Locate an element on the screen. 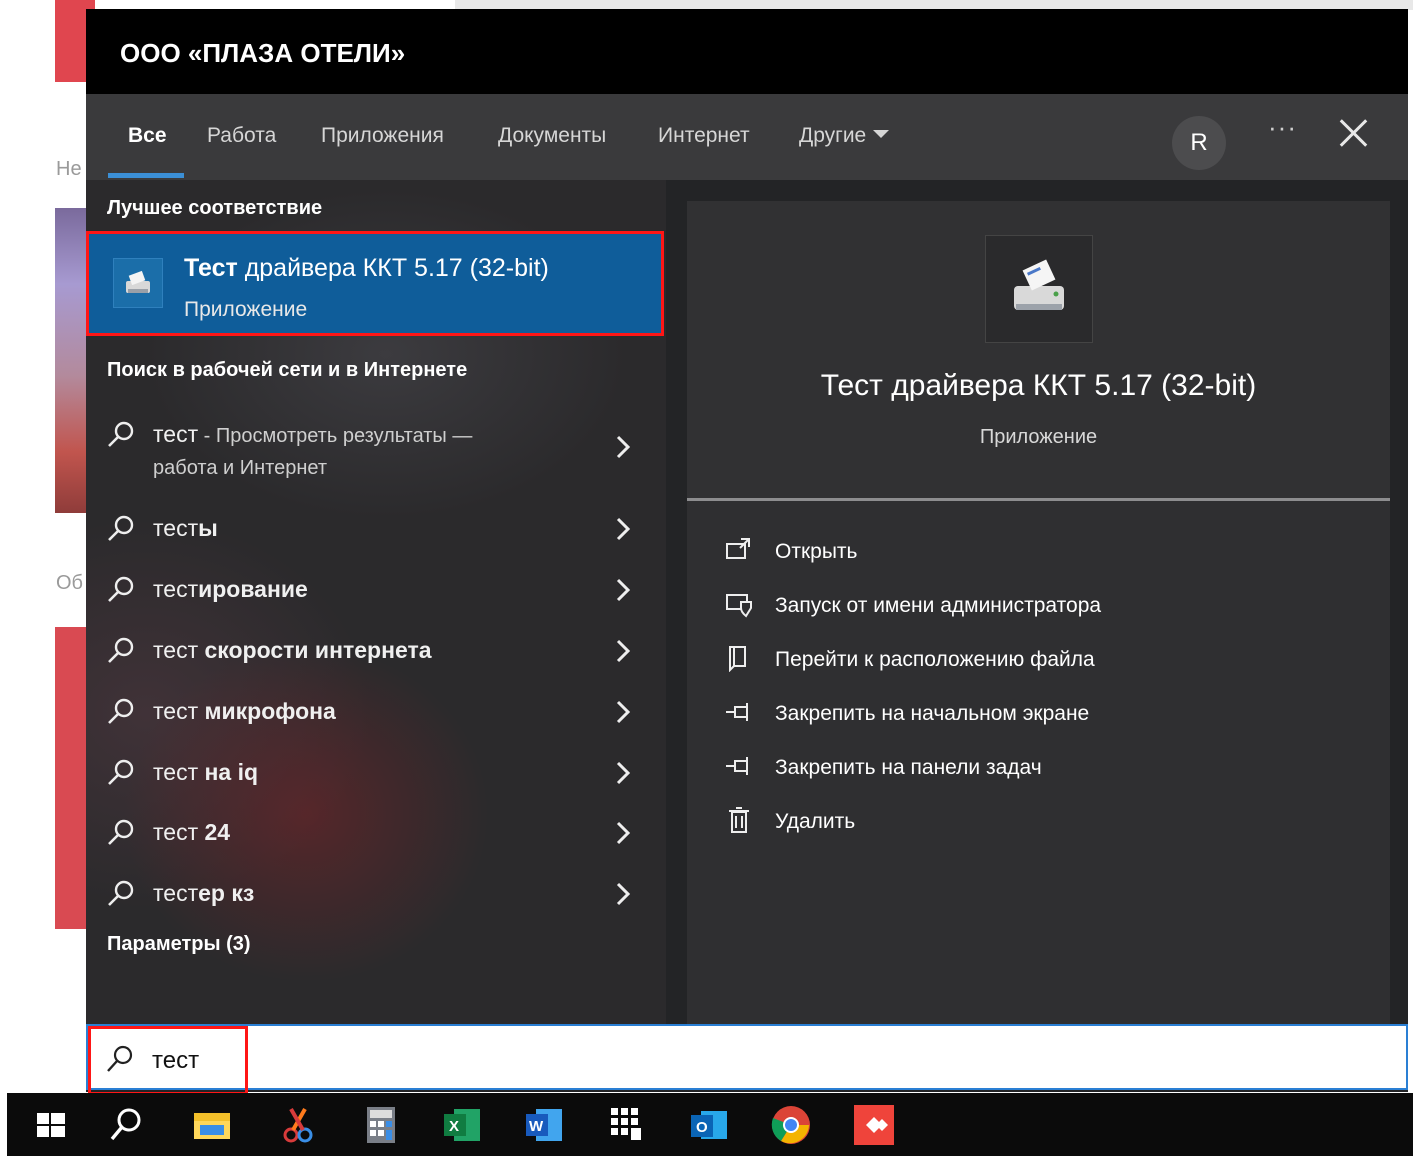 Image resolution: width=1413 pixels, height=1156 pixels. best-match-subtitle: Приложение is located at coordinates (246, 309).